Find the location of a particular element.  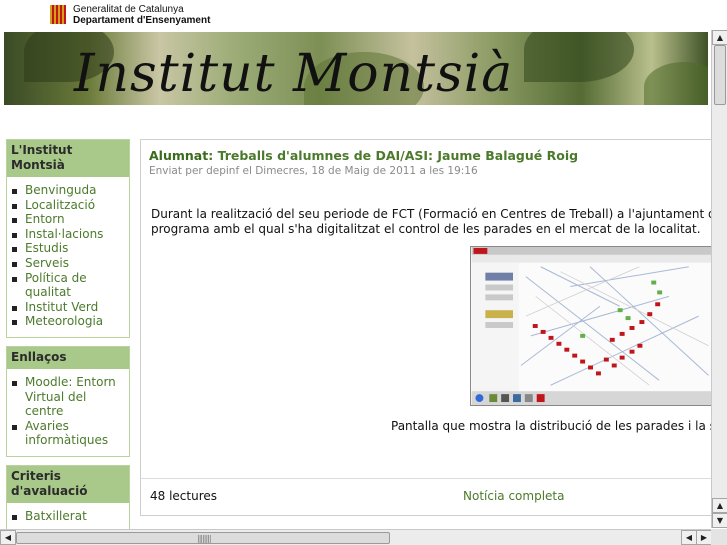

menu-item: Batxillerat is located at coordinates (68, 516).